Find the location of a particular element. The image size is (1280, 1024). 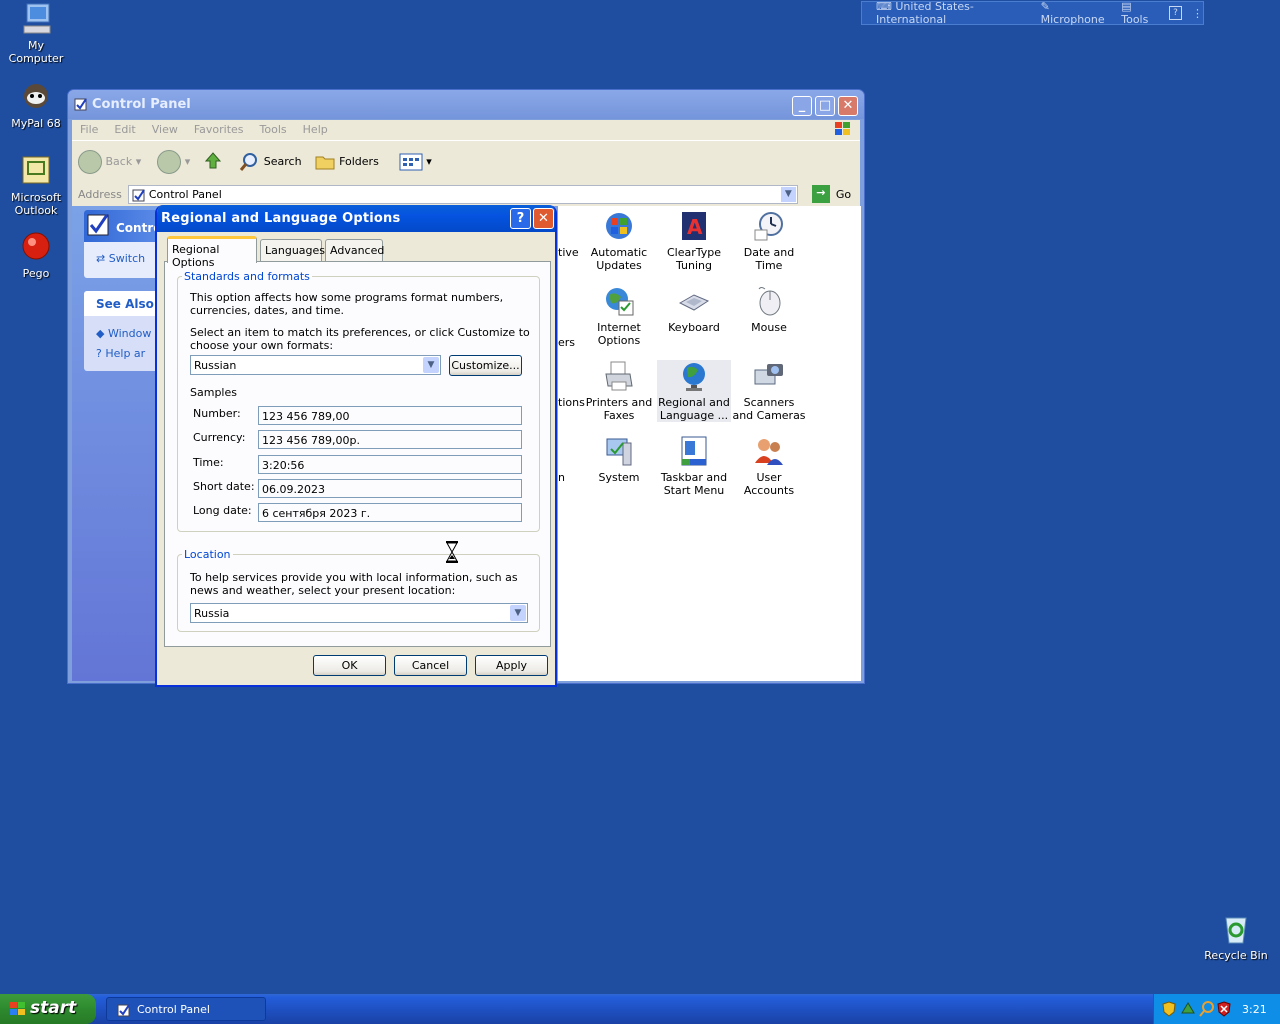

dialog-title: Regional and Language Options is located at coordinates (281, 218).